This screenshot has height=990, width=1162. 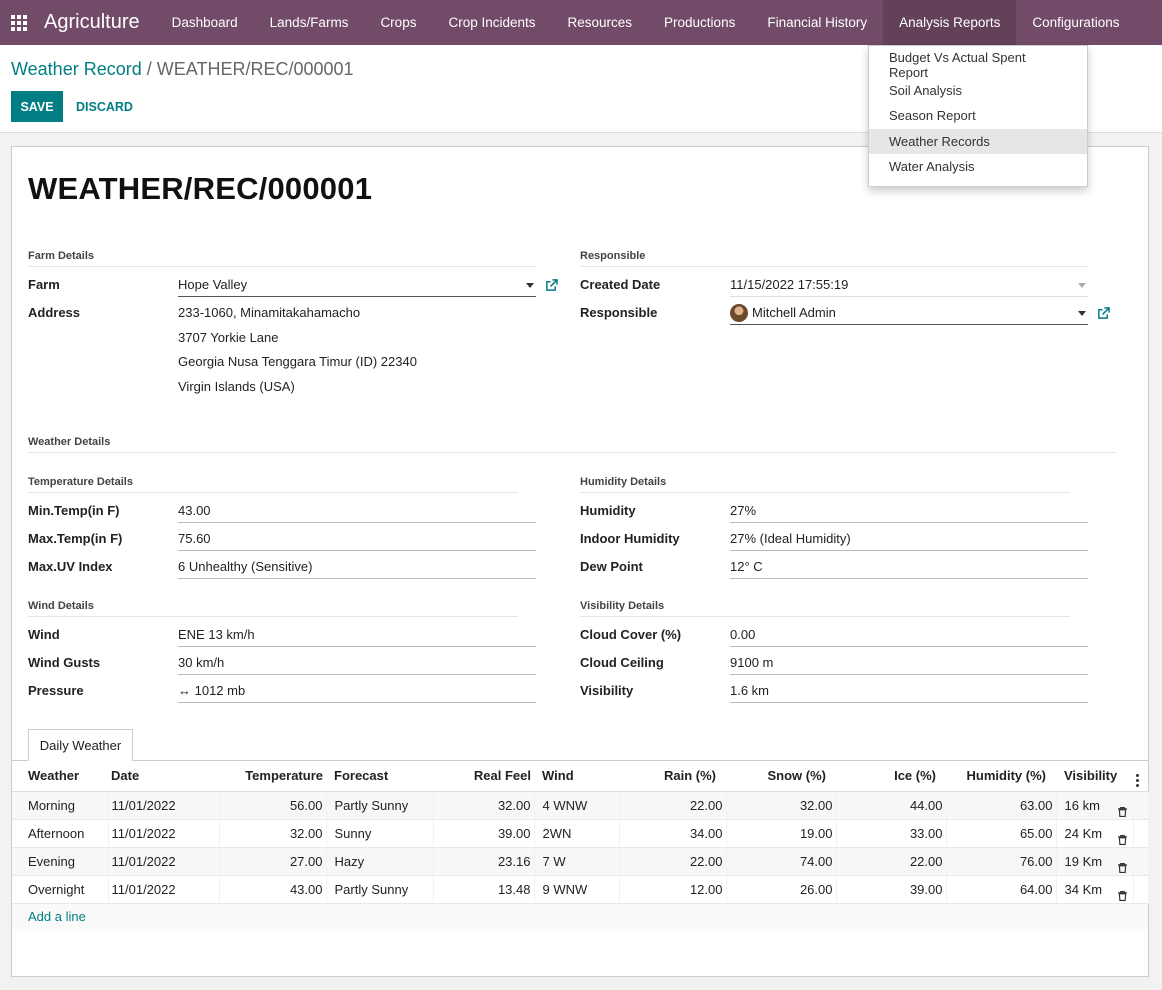 What do you see at coordinates (19, 22) in the screenshot?
I see `apps-menu-icon` at bounding box center [19, 22].